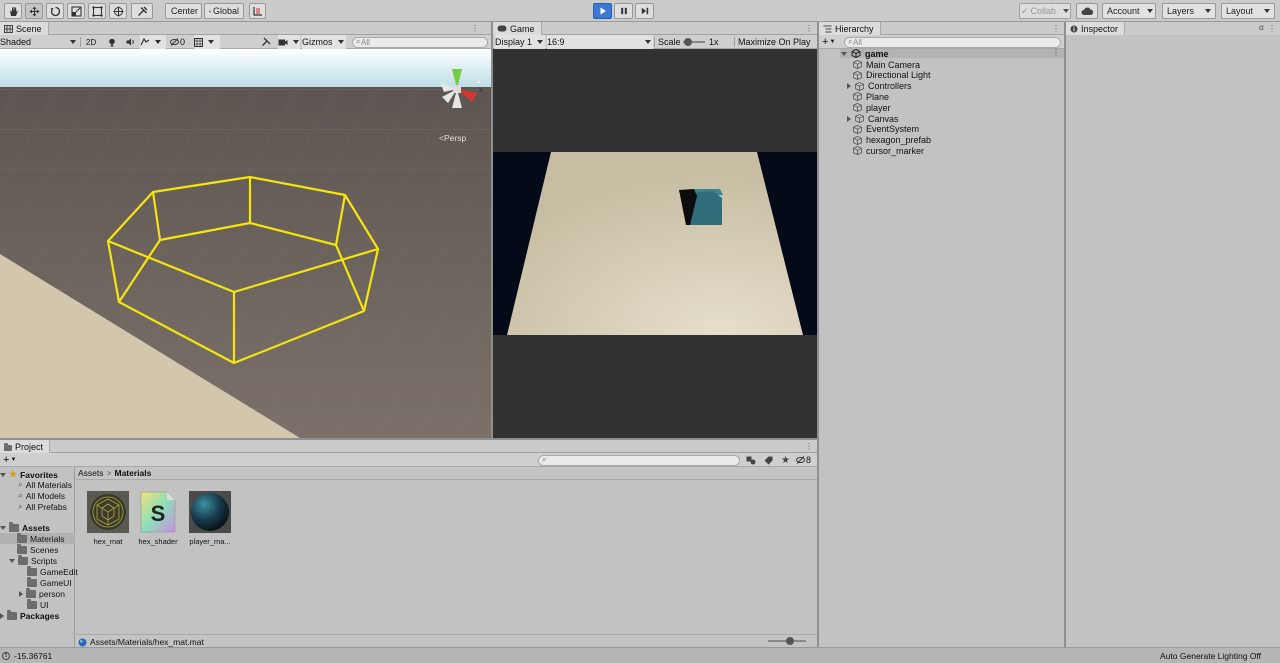 This screenshot has width=1280, height=663. Describe the element at coordinates (289, 42) in the screenshot. I see `camera-dropdown` at that location.